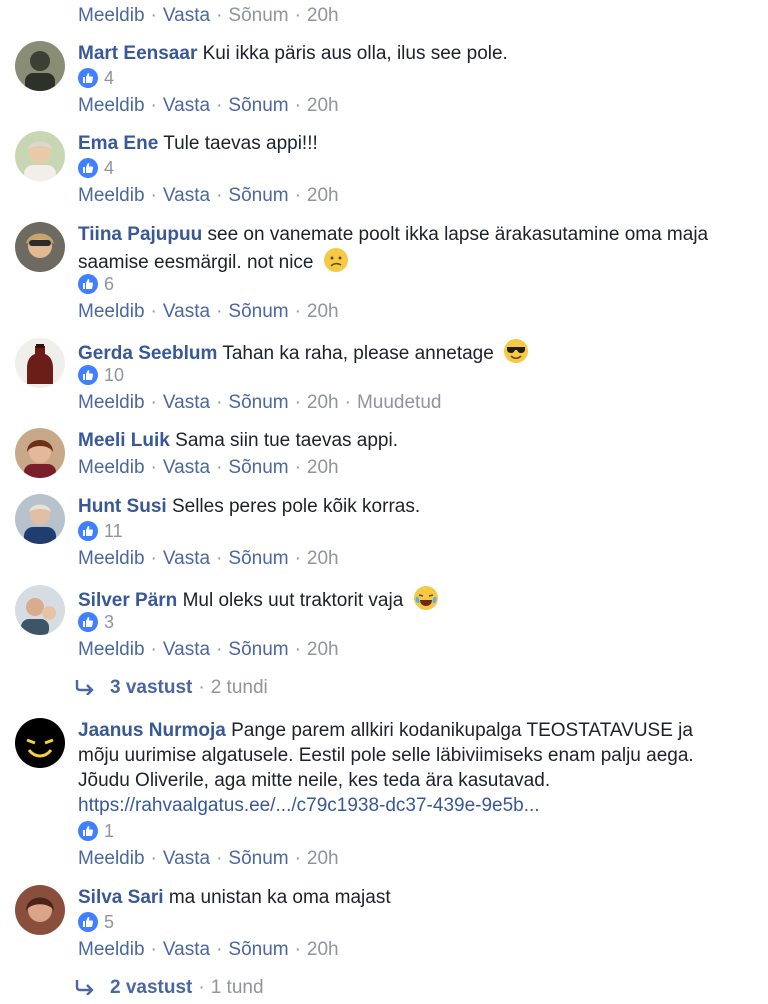 Image resolution: width=768 pixels, height=1004 pixels. Describe the element at coordinates (137, 53) in the screenshot. I see `comment-author: Mart Eensaar` at that location.